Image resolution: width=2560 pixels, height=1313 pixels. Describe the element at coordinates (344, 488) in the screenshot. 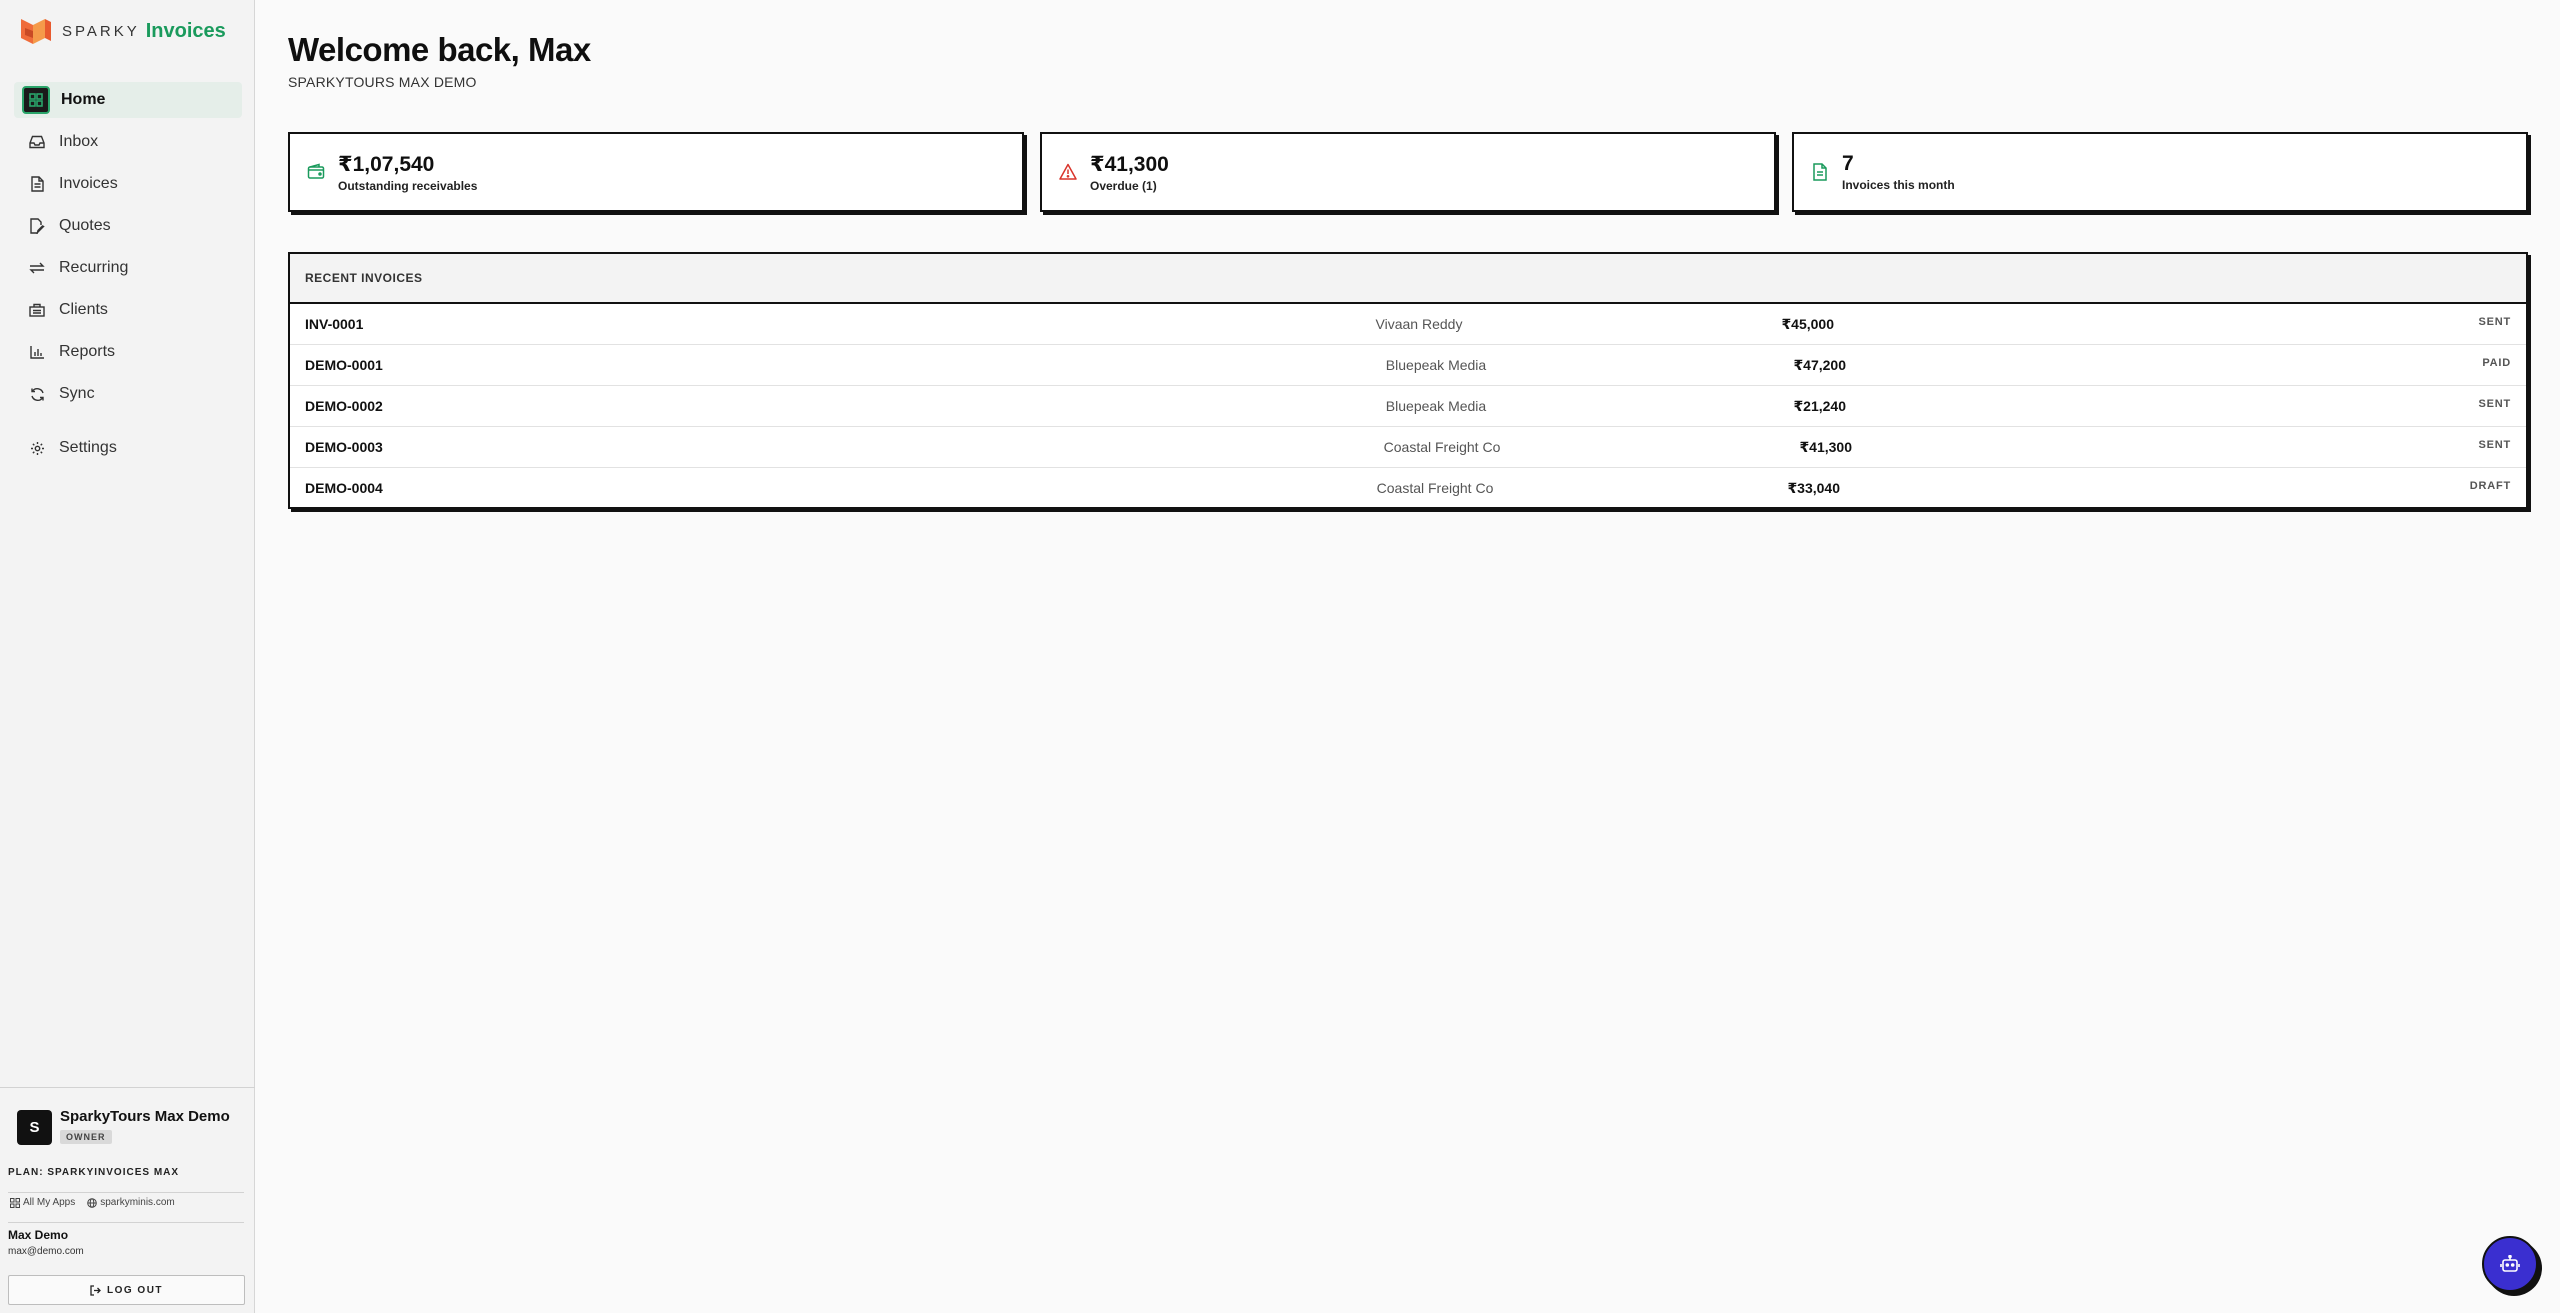

I see `invoice-number: DEMO-0004` at that location.